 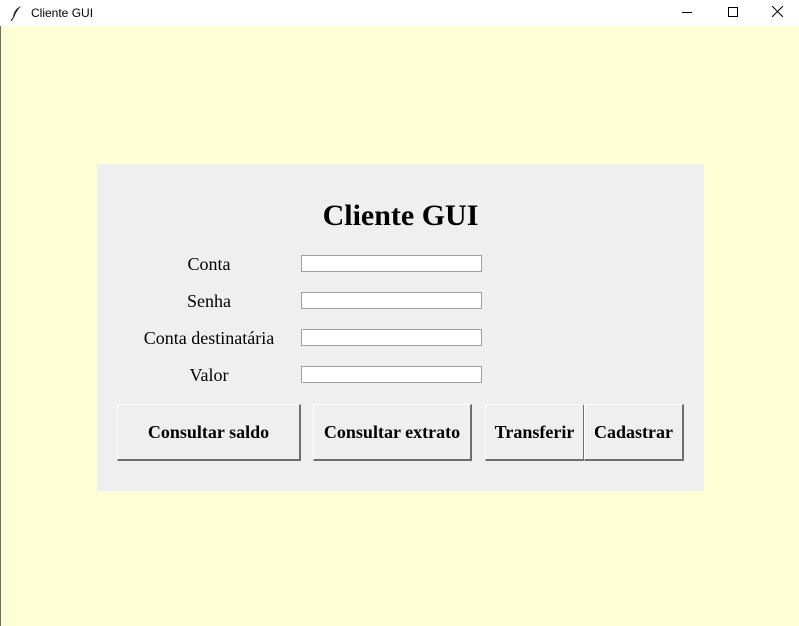 What do you see at coordinates (391, 263) in the screenshot?
I see `conta-input` at bounding box center [391, 263].